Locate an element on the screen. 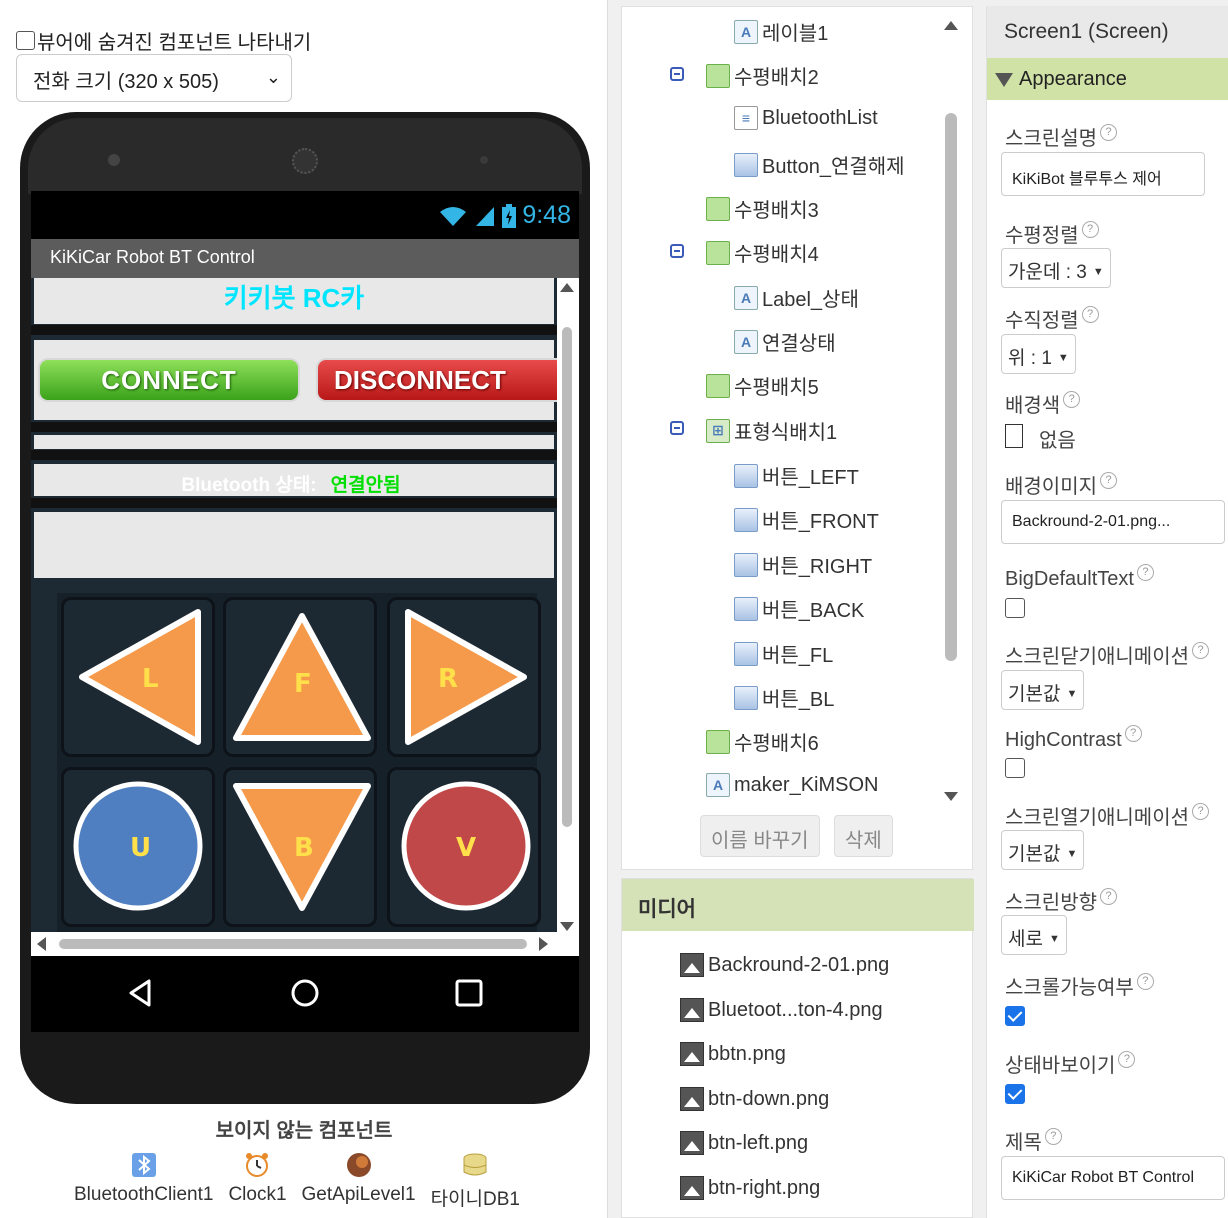  divider is located at coordinates (294, 330).